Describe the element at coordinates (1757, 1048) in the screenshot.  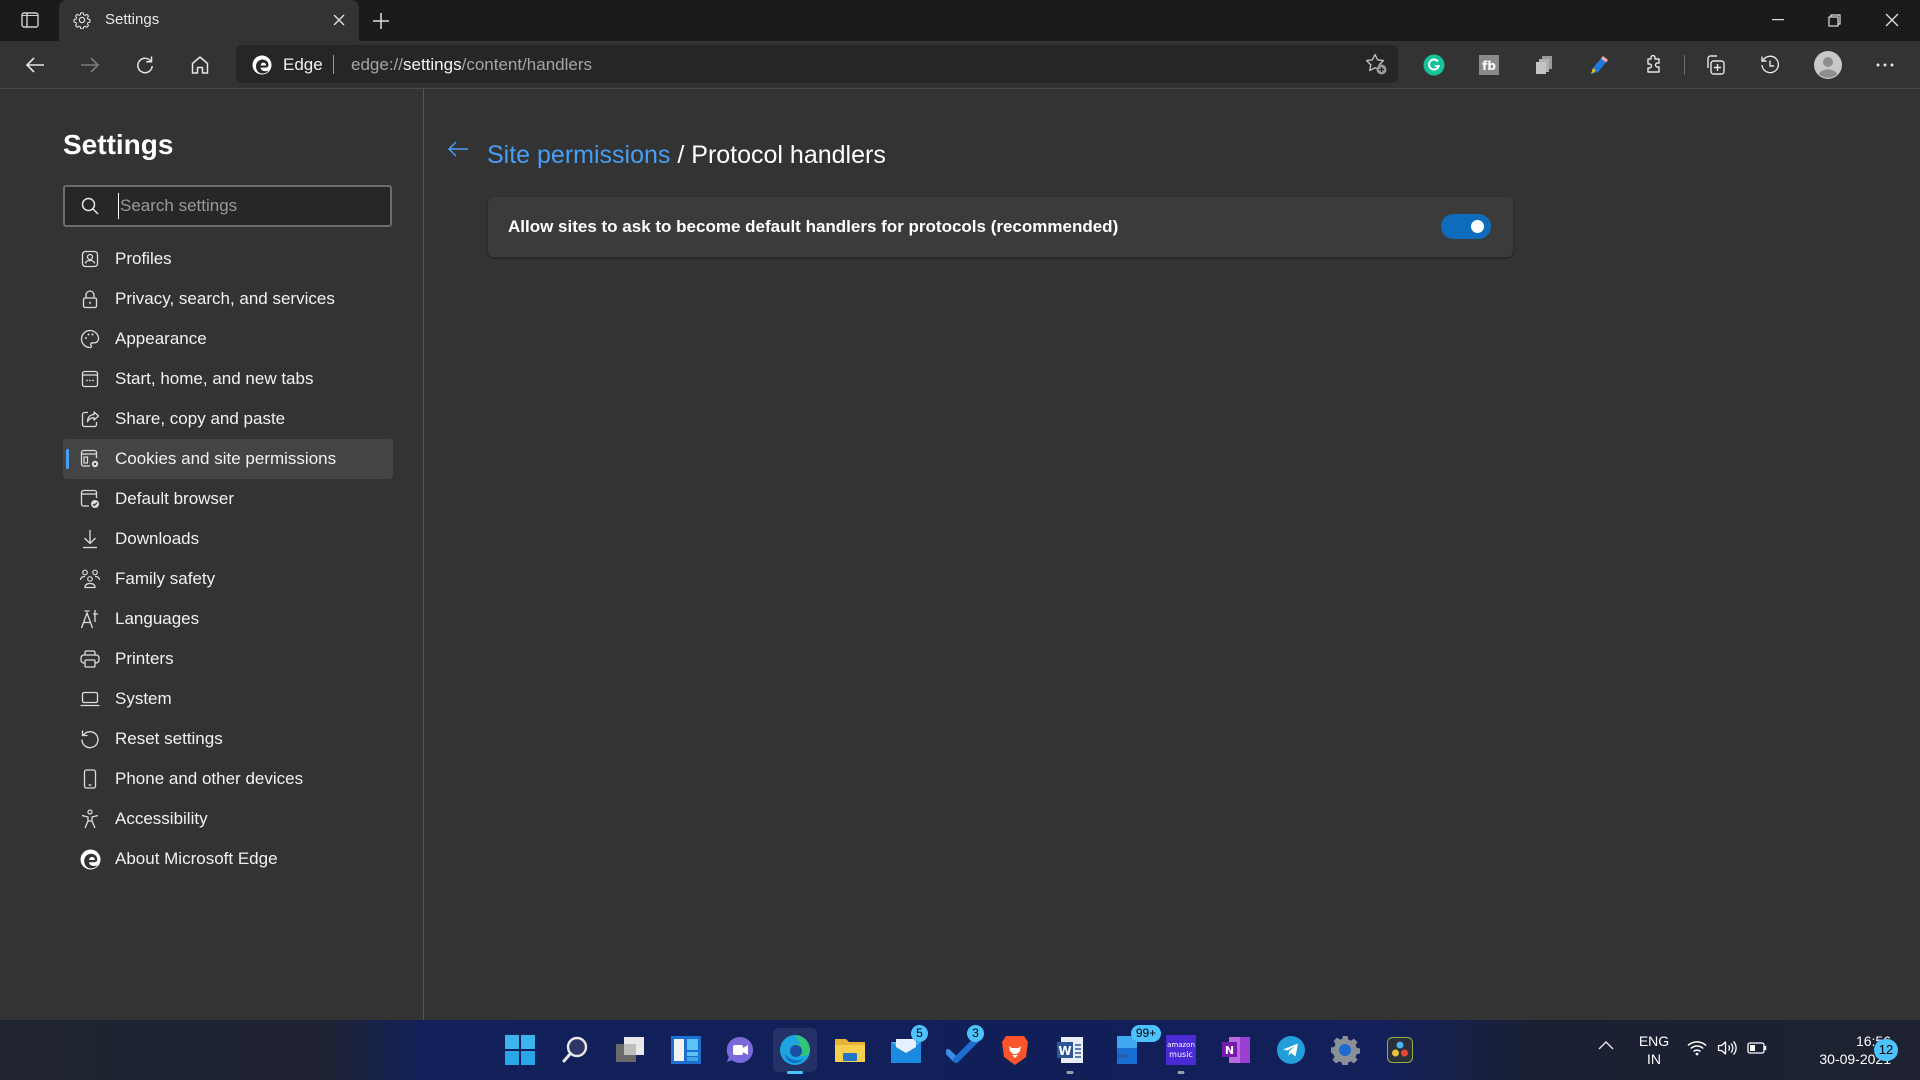
I see `battery-icon` at that location.